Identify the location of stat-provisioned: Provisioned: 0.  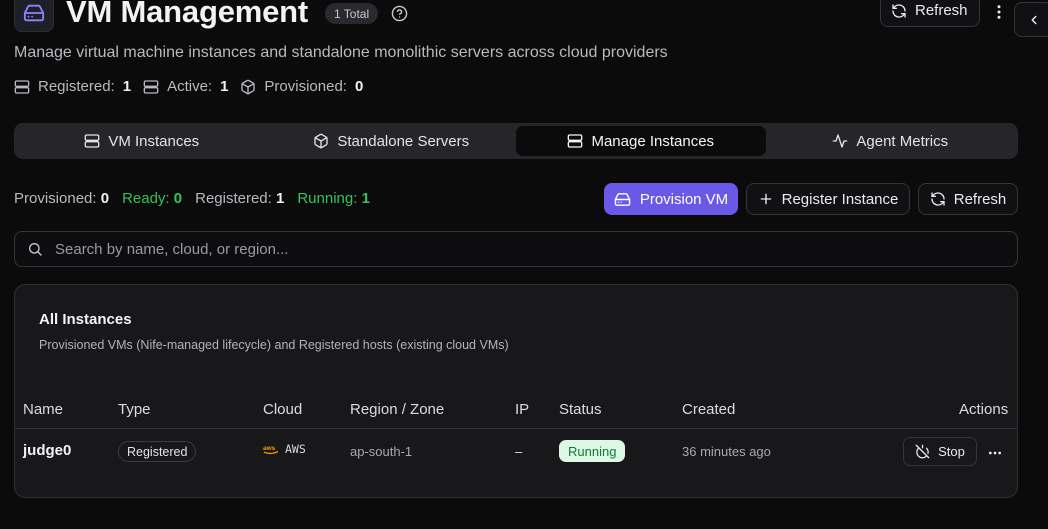
(301, 86).